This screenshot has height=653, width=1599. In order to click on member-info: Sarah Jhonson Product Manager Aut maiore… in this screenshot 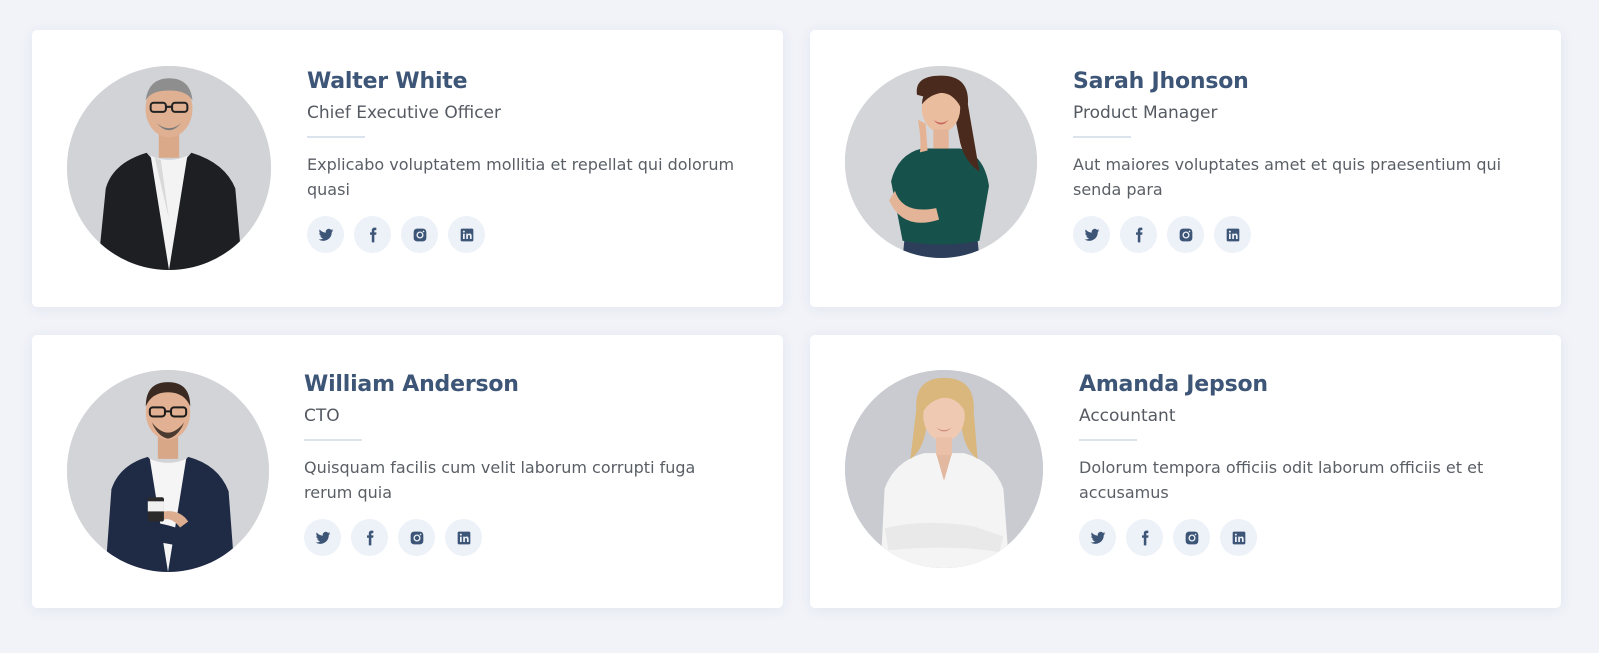, I will do `click(1298, 160)`.